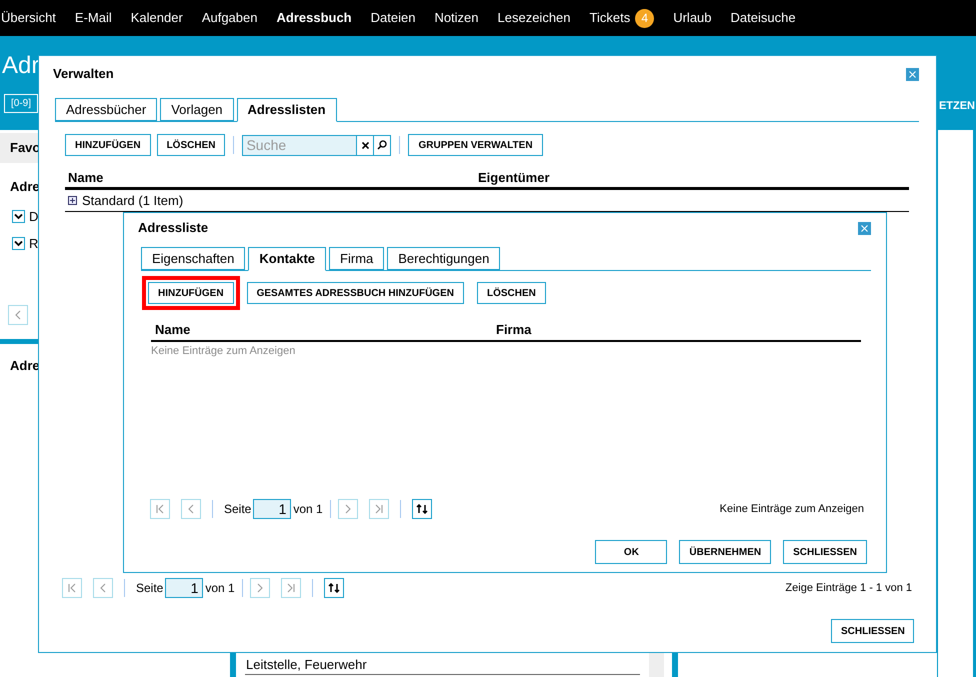  I want to click on dialog-title: Verwalten, so click(83, 74).